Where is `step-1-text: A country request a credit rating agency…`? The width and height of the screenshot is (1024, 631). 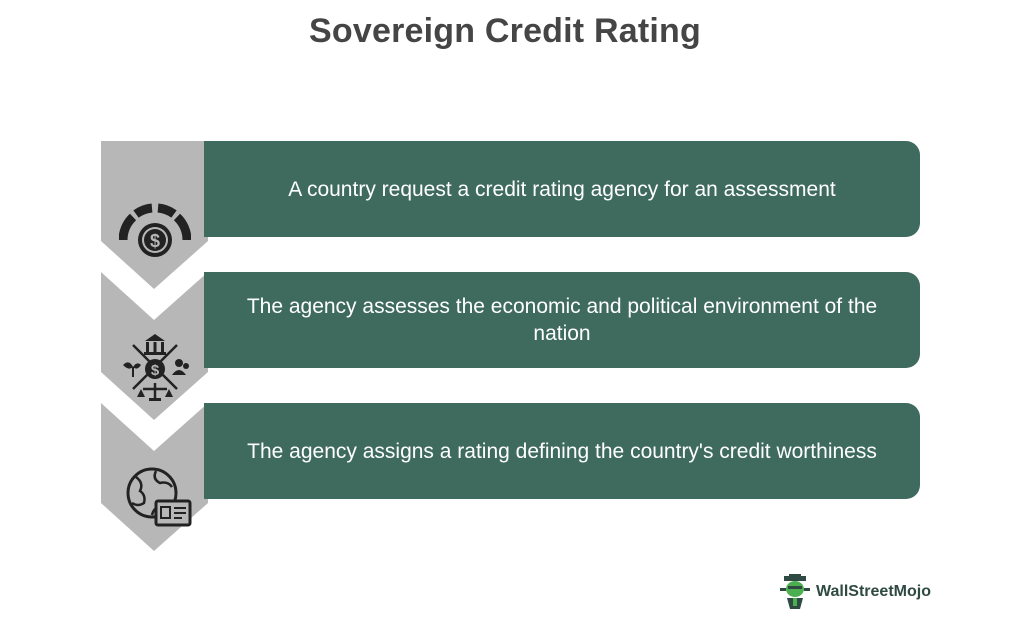
step-1-text: A country request a credit rating agency… is located at coordinates (562, 189).